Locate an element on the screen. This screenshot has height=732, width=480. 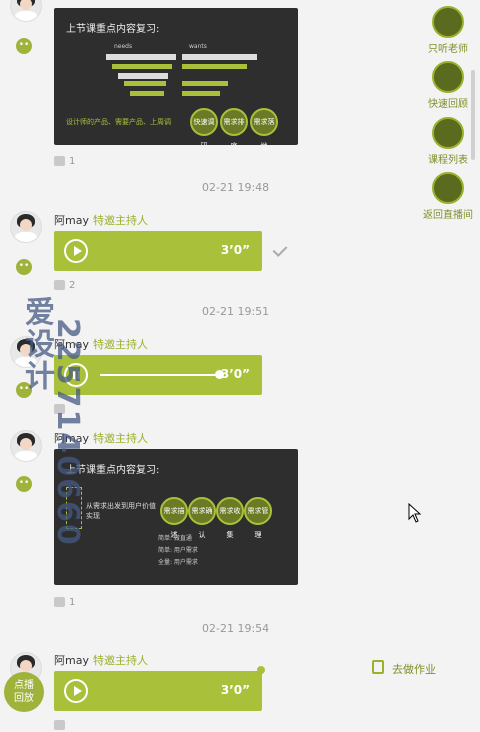
mouse-cursor-icon is located at coordinates (415, 513).